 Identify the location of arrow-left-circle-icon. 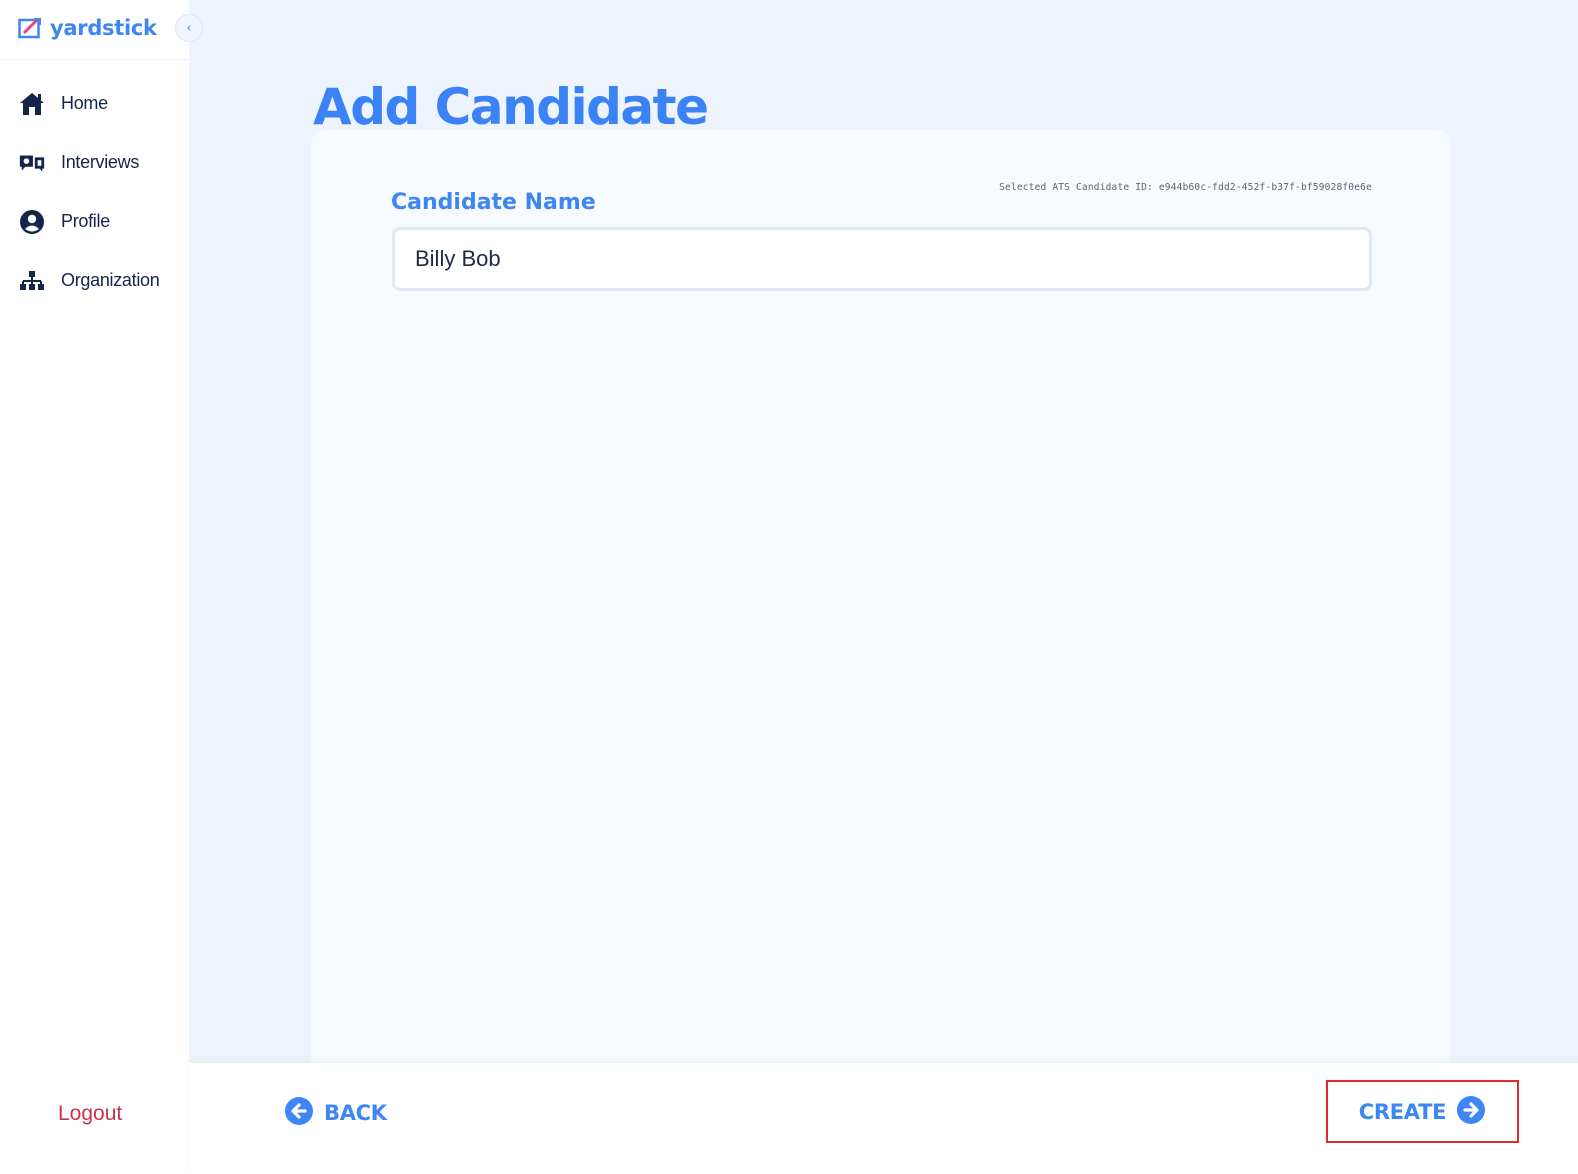
(299, 1113).